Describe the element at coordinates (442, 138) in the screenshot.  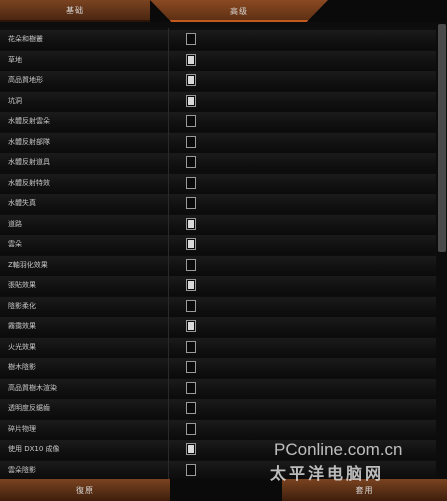
I see `scrollbar-thumb` at that location.